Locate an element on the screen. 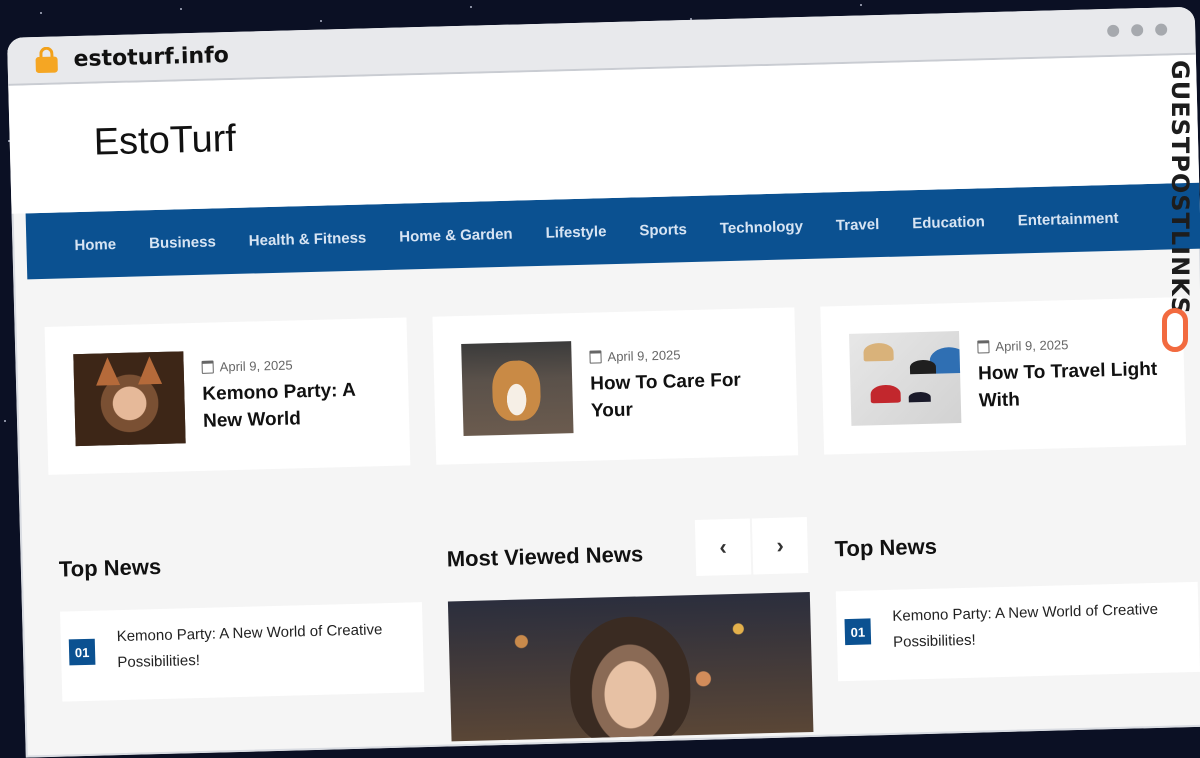 The width and height of the screenshot is (1200, 758). nav-lifestyle: Lifestyle is located at coordinates (575, 232).